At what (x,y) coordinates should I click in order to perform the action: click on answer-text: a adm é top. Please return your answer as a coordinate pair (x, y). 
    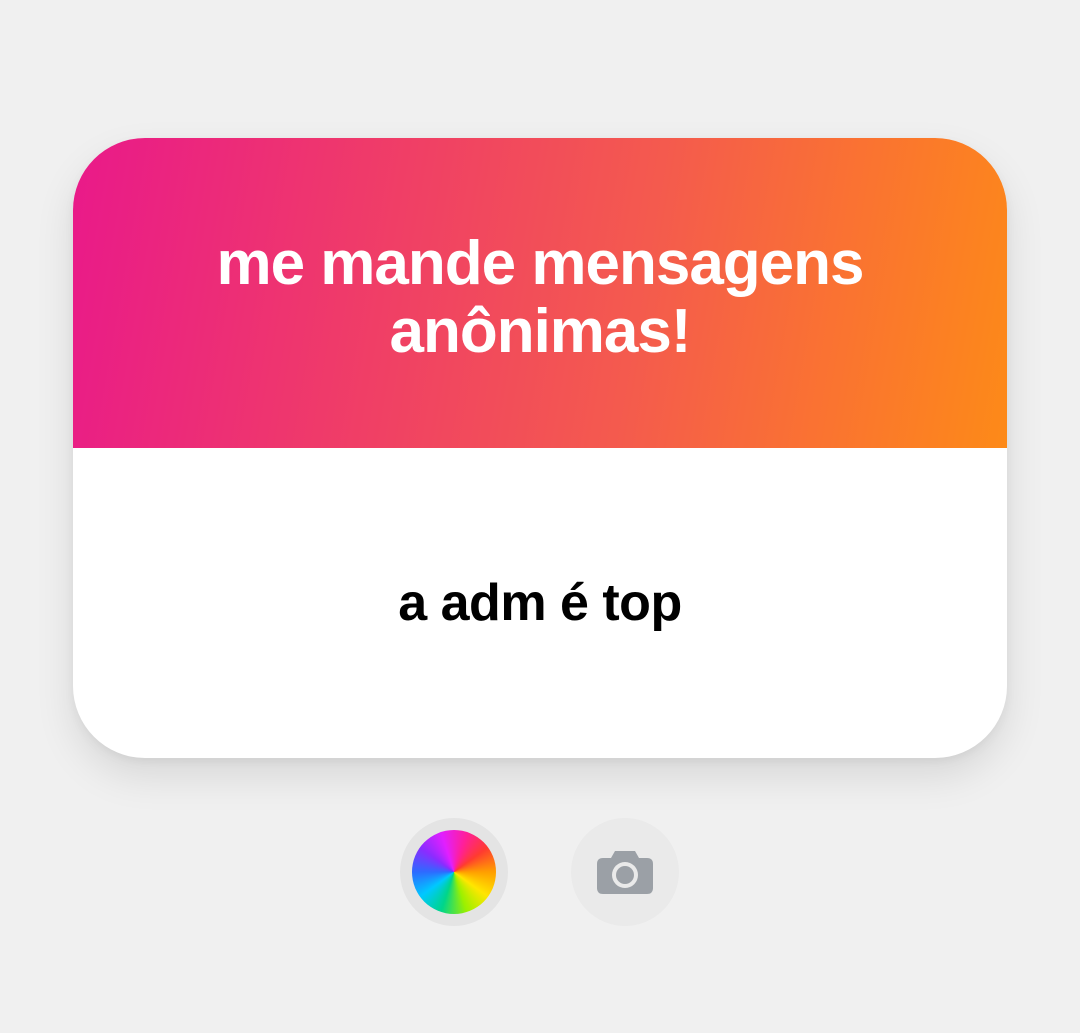
    Looking at the image, I should click on (540, 603).